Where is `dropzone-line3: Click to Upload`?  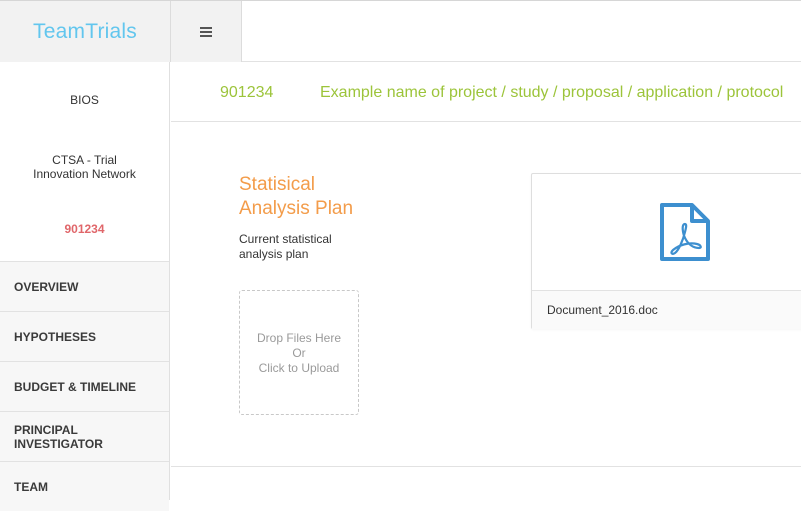 dropzone-line3: Click to Upload is located at coordinates (299, 368).